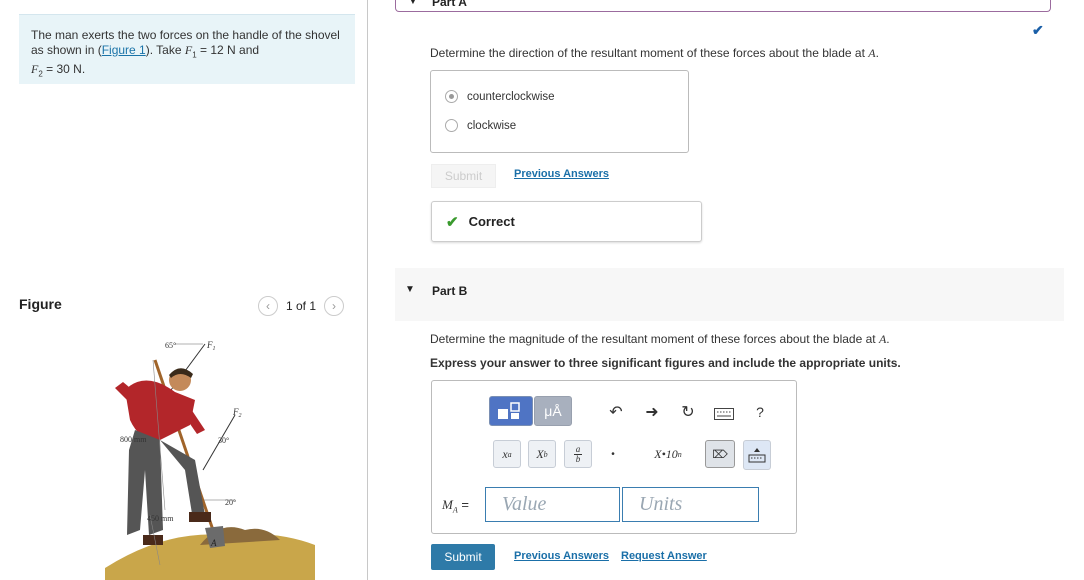  I want to click on part-a-previous-answers-link: Previous Answers, so click(561, 174).